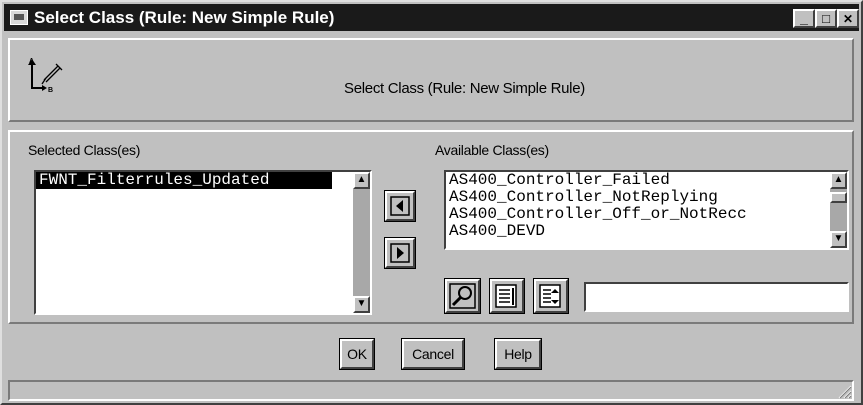 The height and width of the screenshot is (405, 863). What do you see at coordinates (433, 354) in the screenshot?
I see `cancel-button: Cancel` at bounding box center [433, 354].